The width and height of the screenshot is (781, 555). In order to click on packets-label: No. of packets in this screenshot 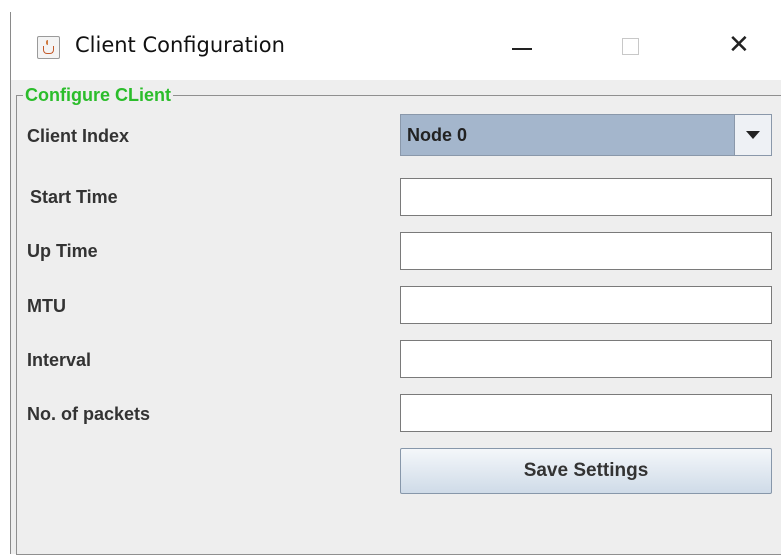, I will do `click(89, 414)`.